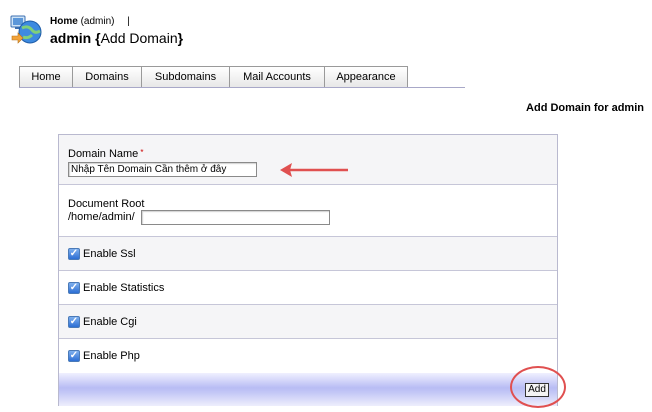 This screenshot has width=652, height=412. I want to click on enable-php-option: ✓ Enable Php, so click(104, 356).